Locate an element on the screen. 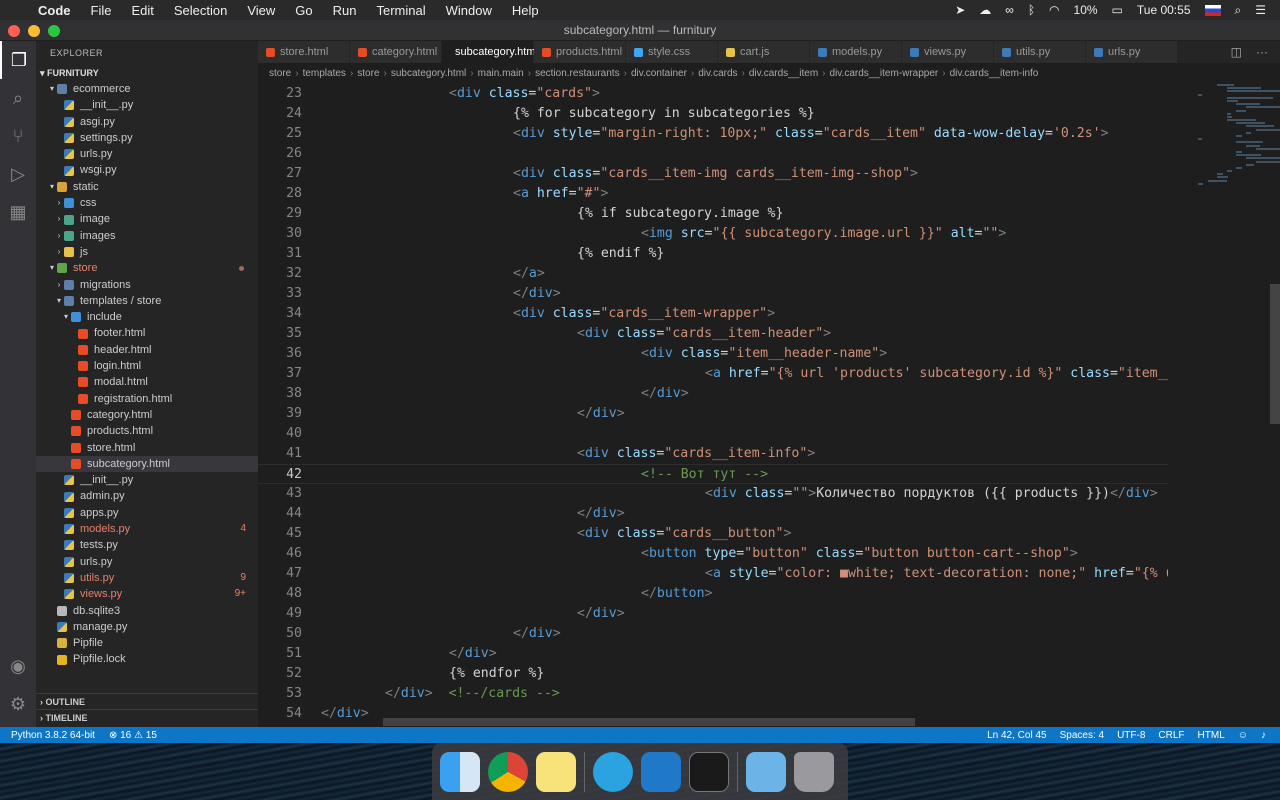 This screenshot has width=1280, height=800. close-window-button is located at coordinates (14, 31).